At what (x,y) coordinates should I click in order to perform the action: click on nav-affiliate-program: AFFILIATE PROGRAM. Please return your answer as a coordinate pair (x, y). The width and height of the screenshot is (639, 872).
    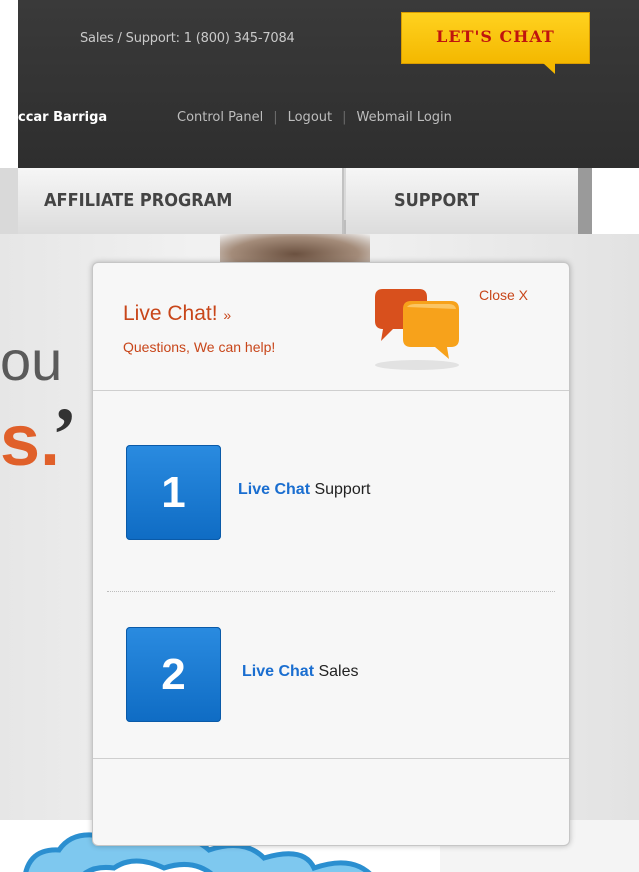
    Looking at the image, I should click on (181, 201).